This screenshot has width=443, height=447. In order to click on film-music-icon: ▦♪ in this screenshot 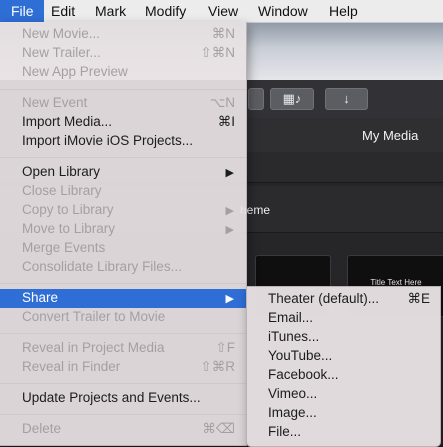, I will do `click(292, 98)`.